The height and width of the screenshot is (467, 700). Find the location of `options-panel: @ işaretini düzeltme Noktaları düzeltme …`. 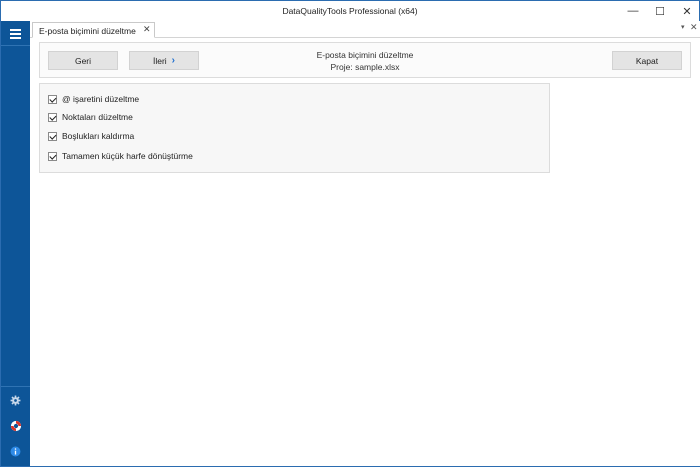

options-panel: @ işaretini düzeltme Noktaları düzeltme … is located at coordinates (294, 128).